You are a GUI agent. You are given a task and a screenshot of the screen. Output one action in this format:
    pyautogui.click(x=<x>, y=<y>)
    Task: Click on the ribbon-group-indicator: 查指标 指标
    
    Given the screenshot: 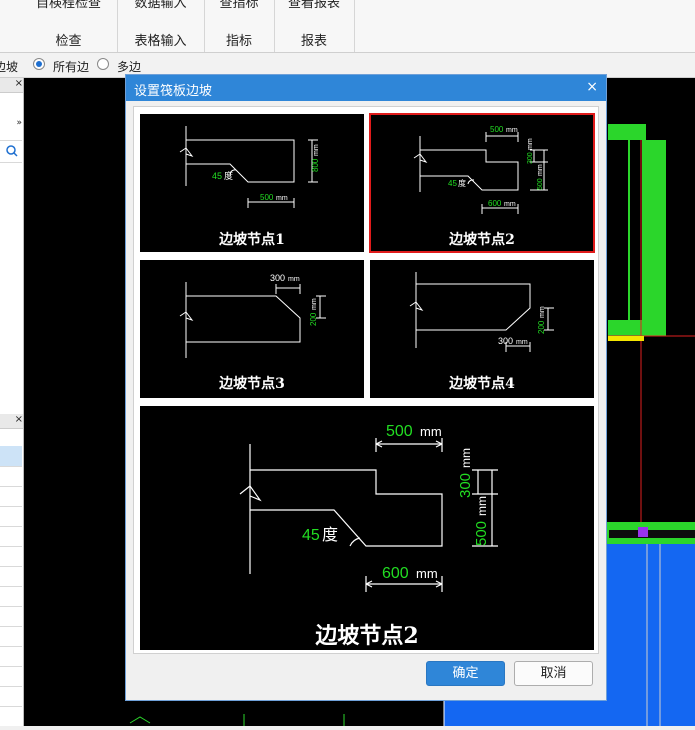 What is the action you would take?
    pyautogui.click(x=239, y=26)
    